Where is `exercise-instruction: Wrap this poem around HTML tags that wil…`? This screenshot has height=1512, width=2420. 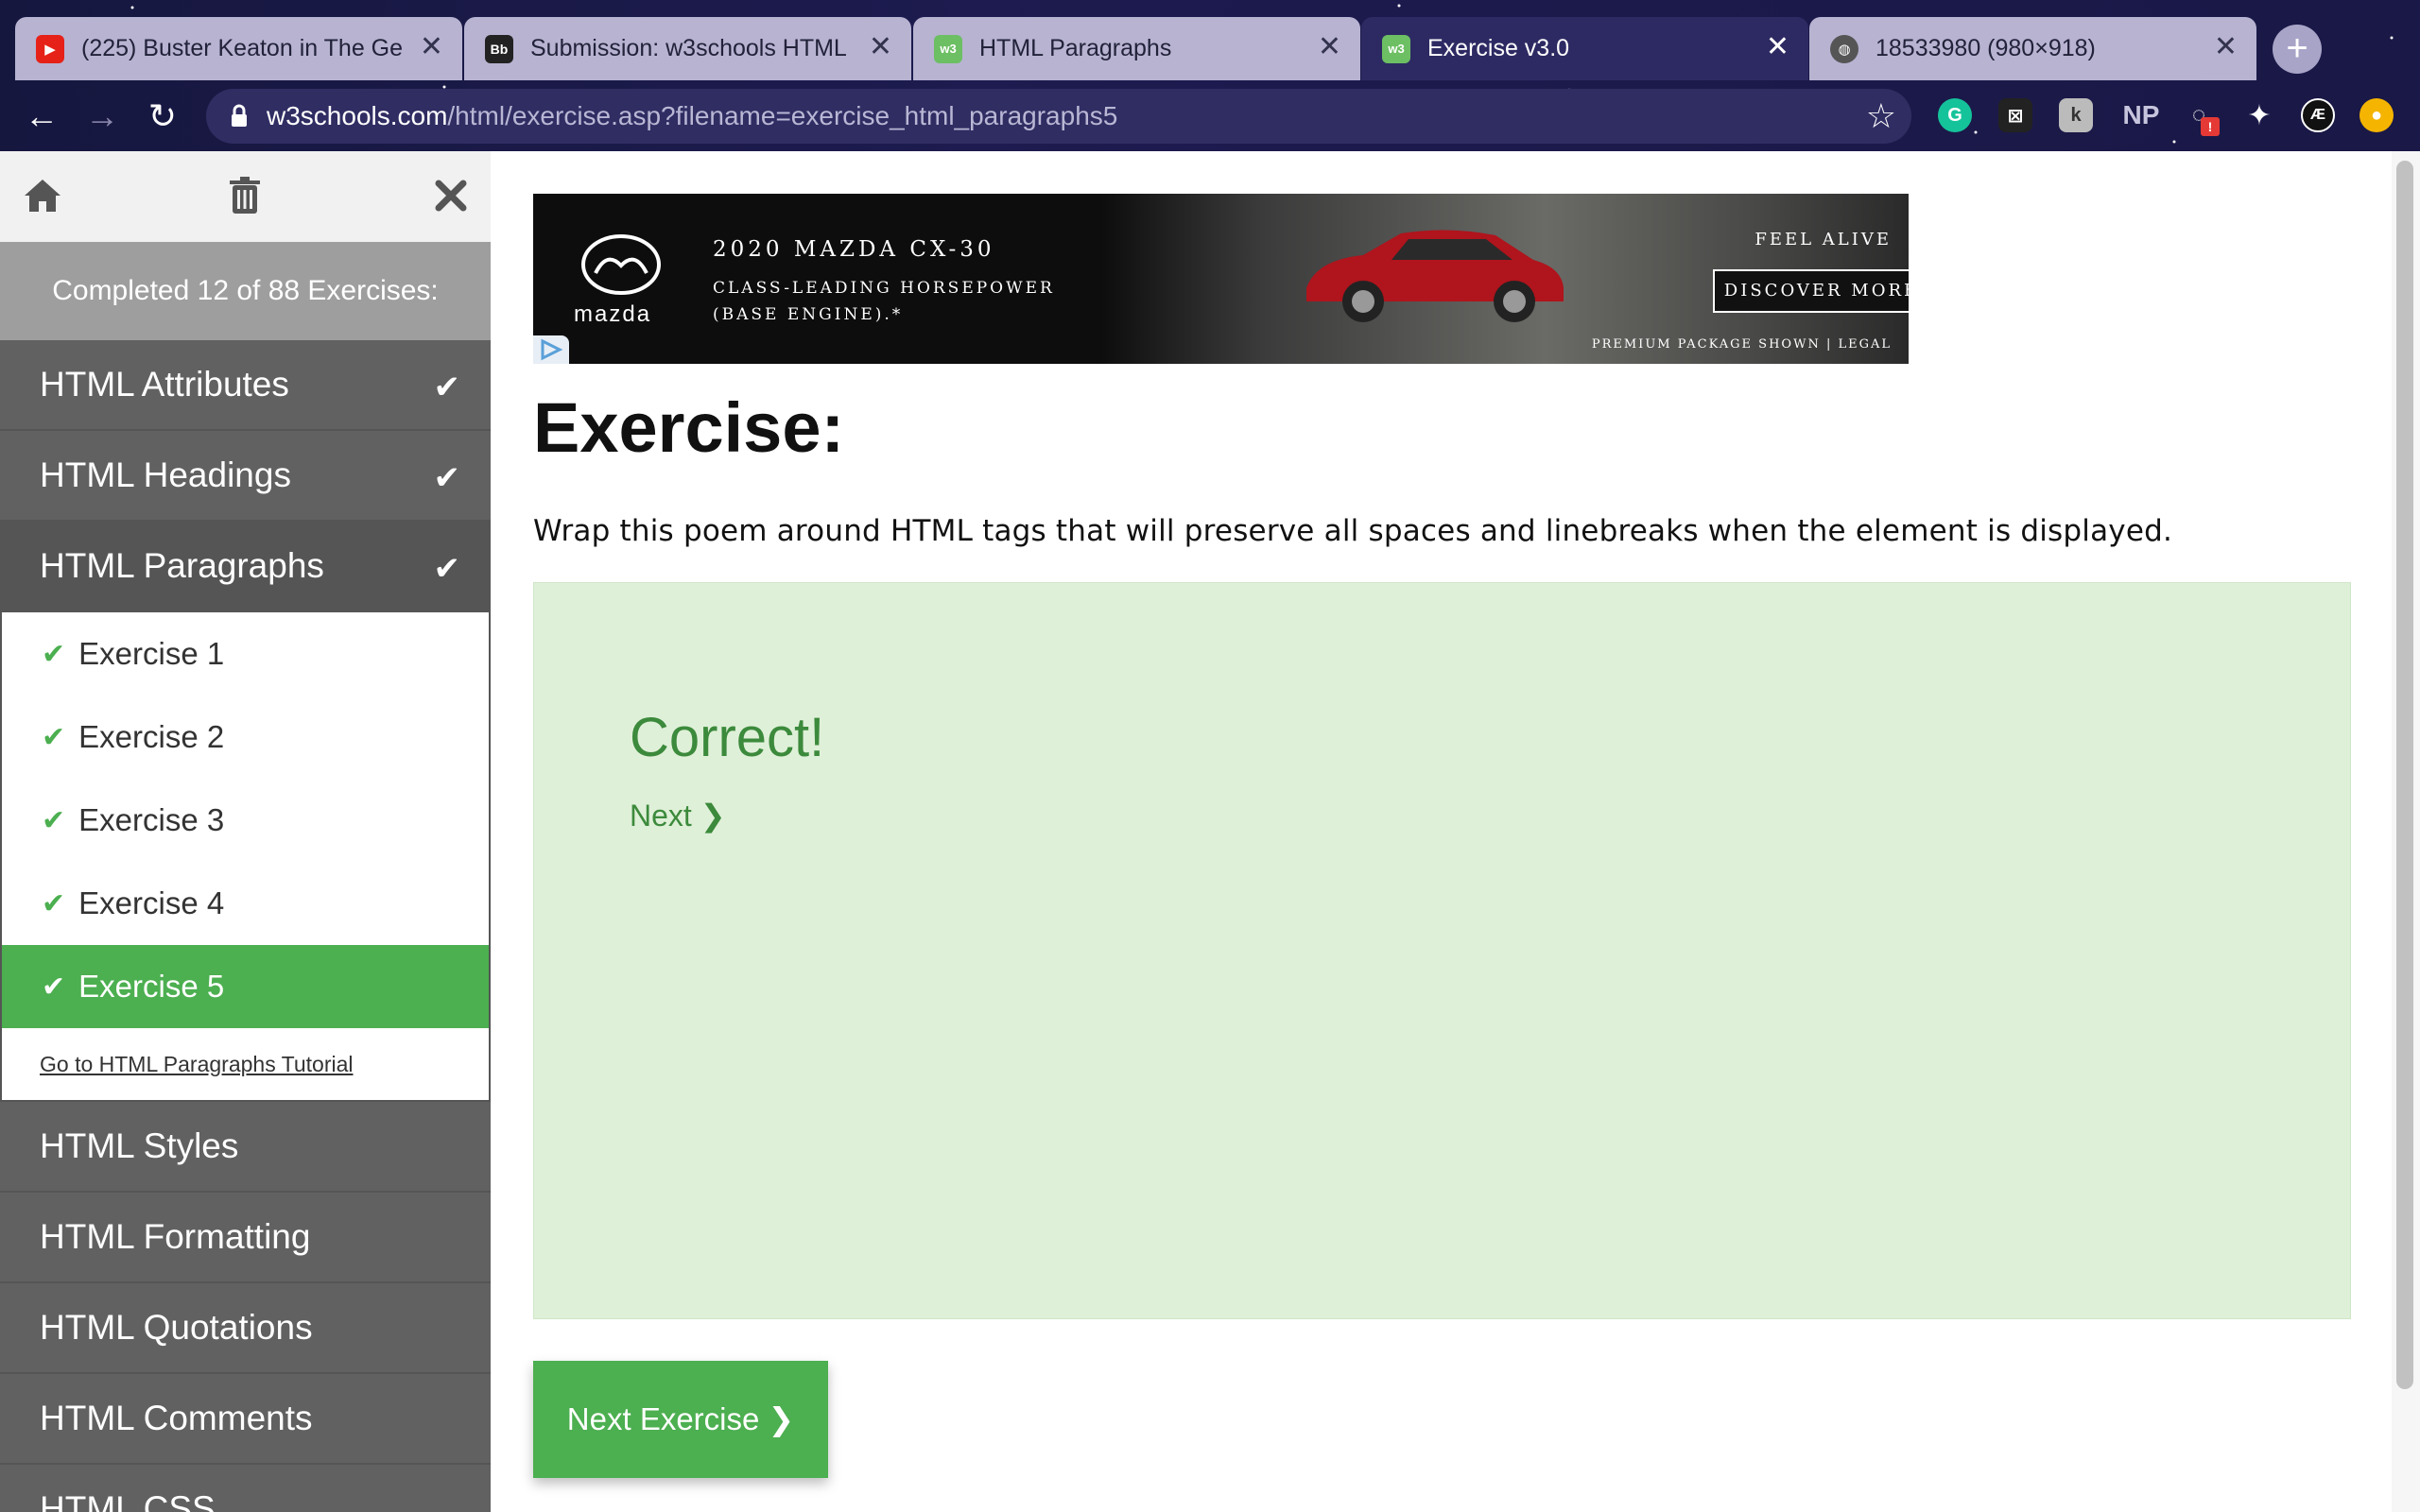 exercise-instruction: Wrap this poem around HTML tags that wil… is located at coordinates (1353, 531).